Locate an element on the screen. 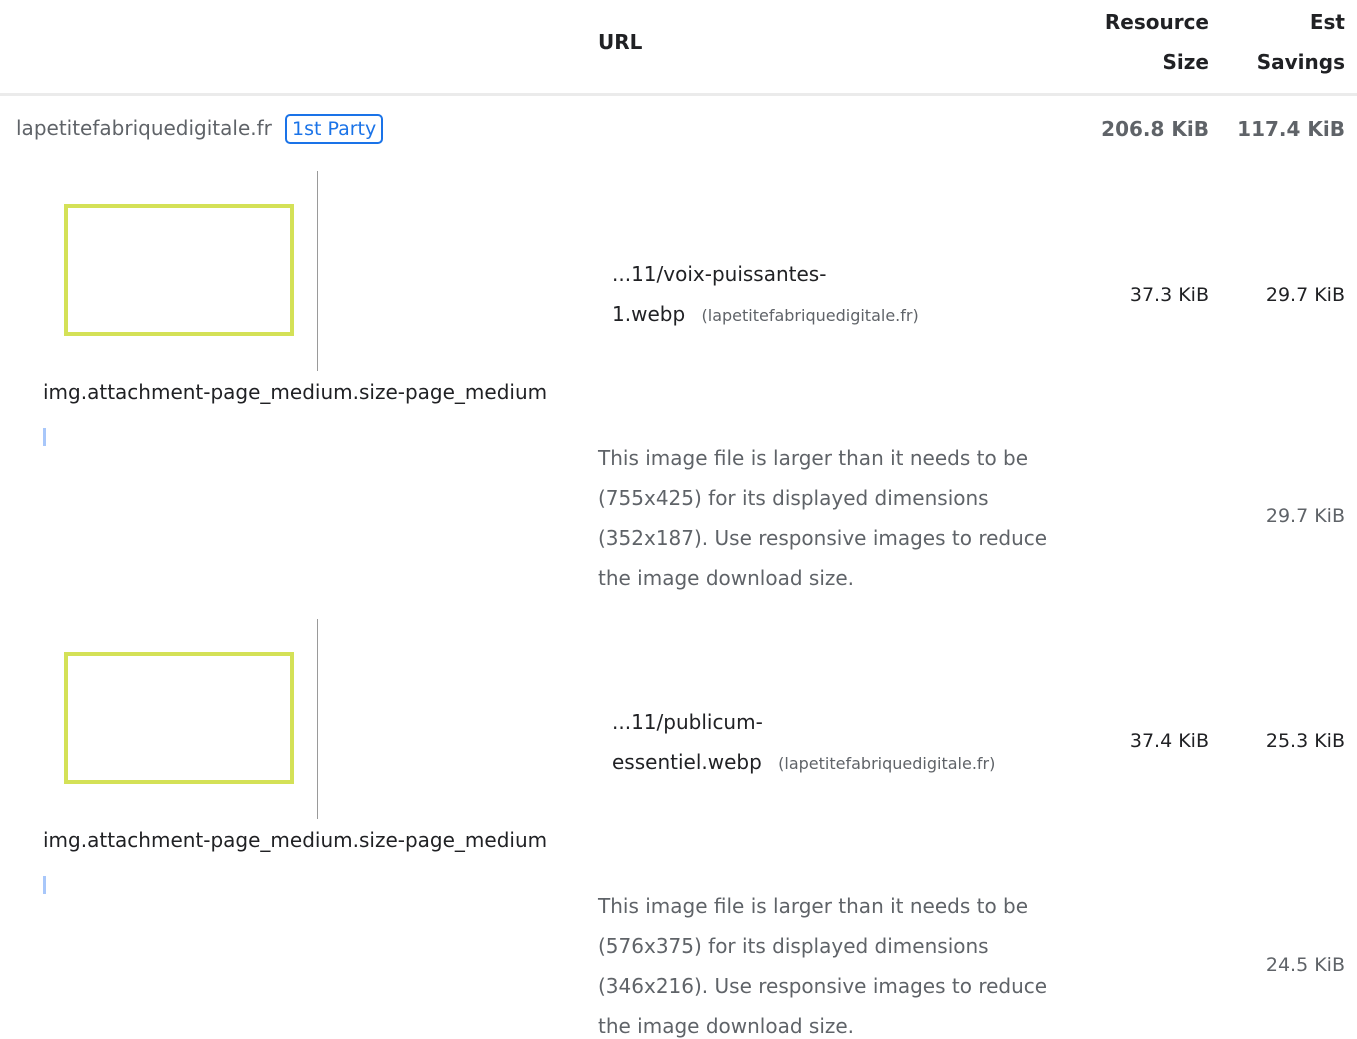 The width and height of the screenshot is (1357, 1039). header-est-savings-line1: Est is located at coordinates (1327, 22).